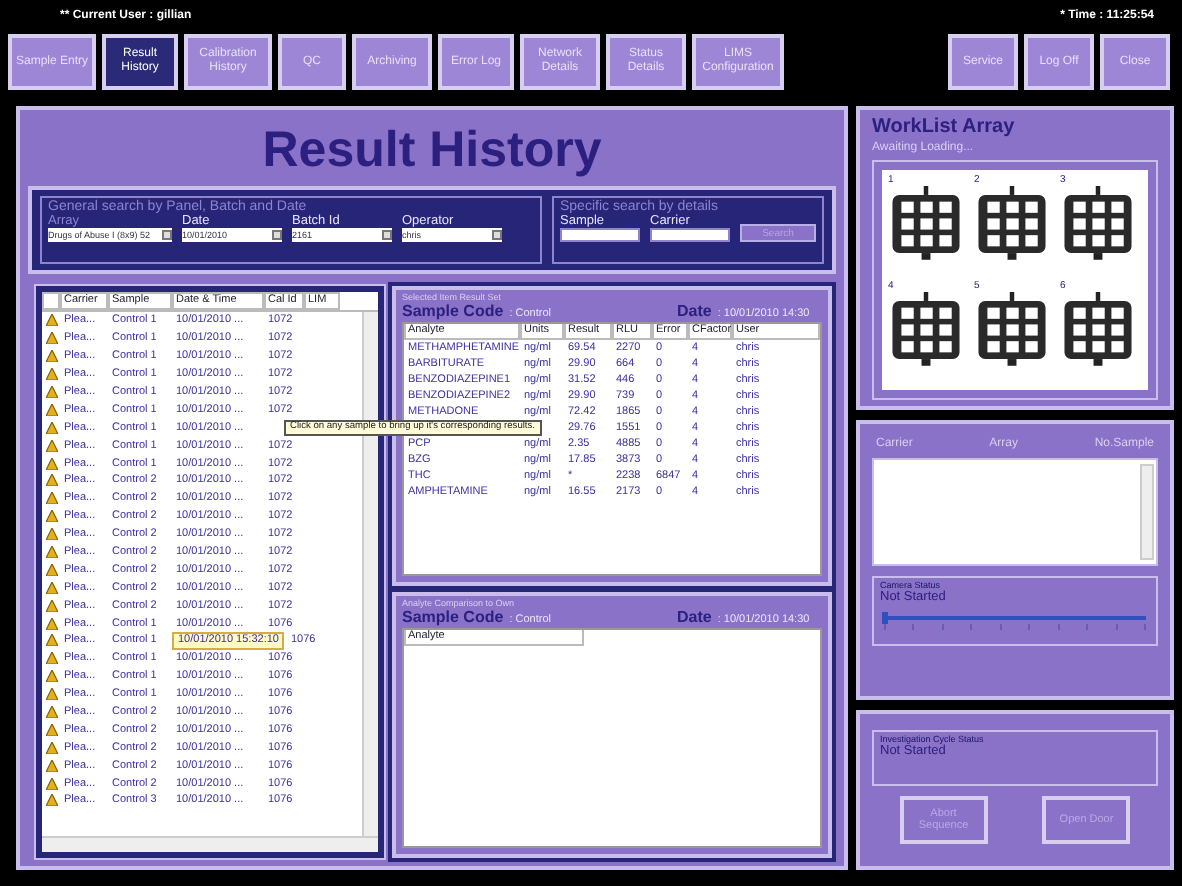 This screenshot has width=1182, height=886. I want to click on panel-title: WorkList Array, so click(944, 127).